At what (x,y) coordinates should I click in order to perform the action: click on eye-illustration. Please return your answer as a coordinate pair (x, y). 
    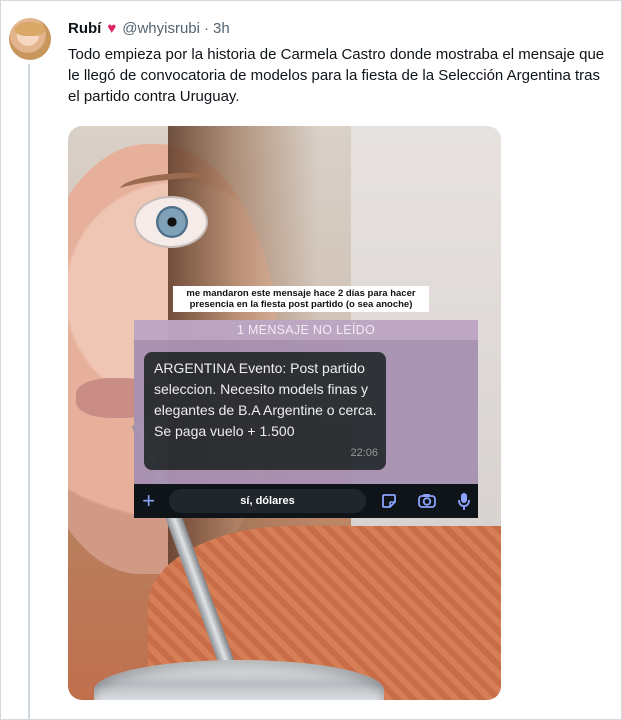
    Looking at the image, I should click on (171, 222).